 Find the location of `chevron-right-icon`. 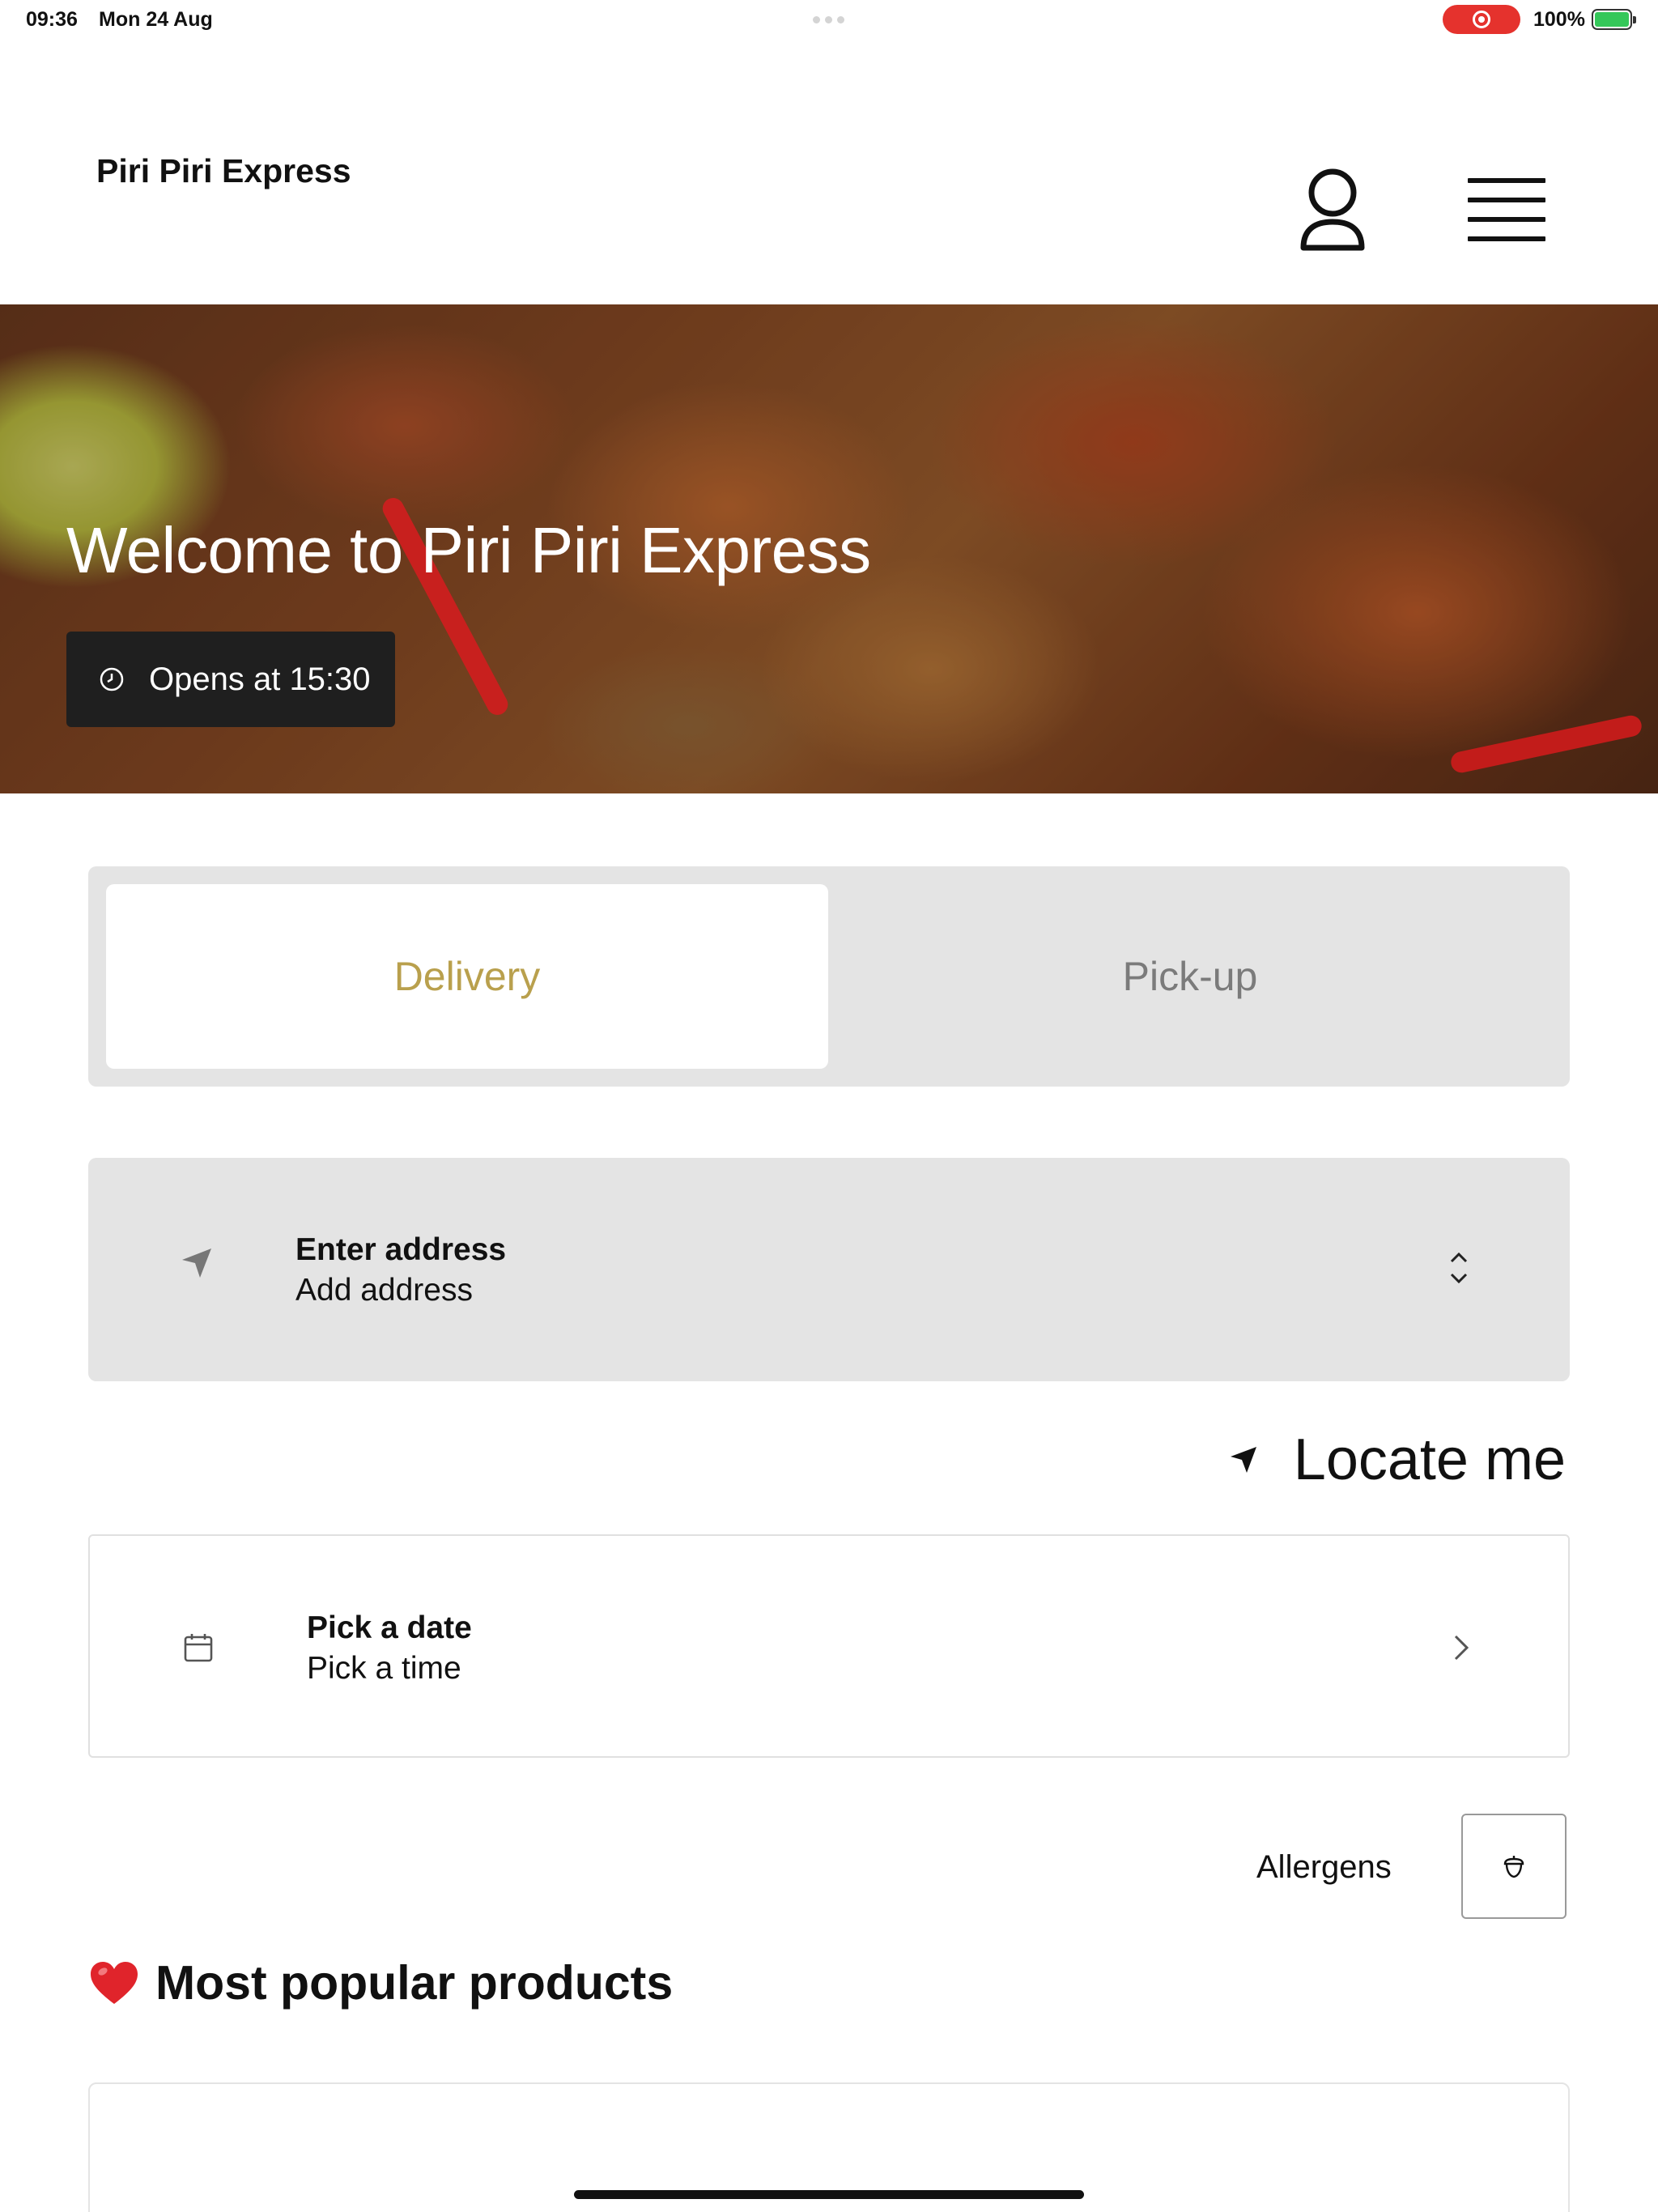

chevron-right-icon is located at coordinates (1461, 1648).